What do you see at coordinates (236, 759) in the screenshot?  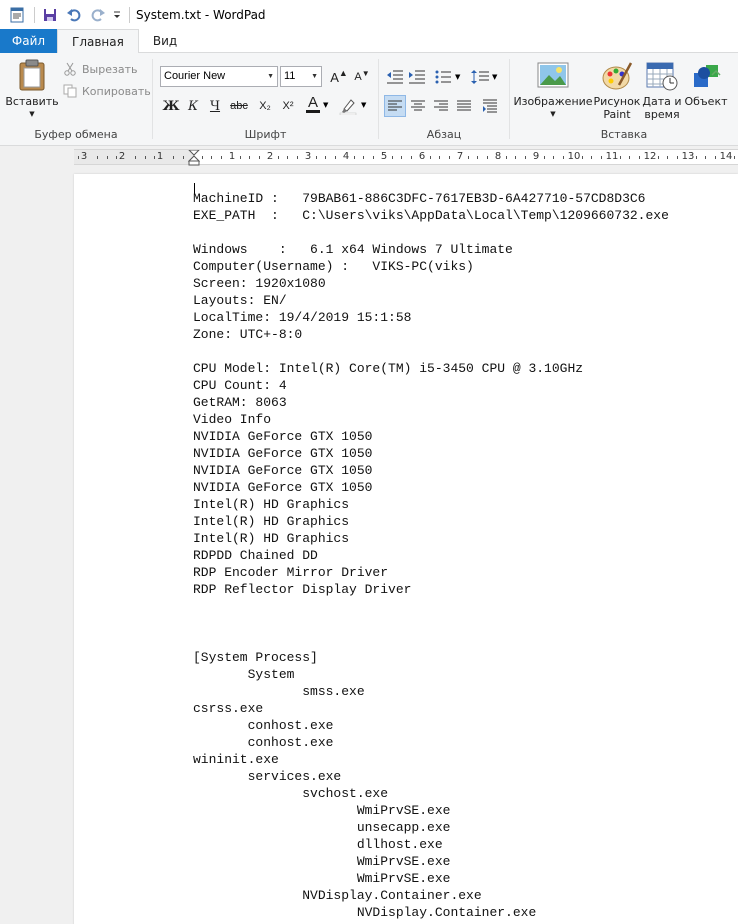 I see `document-line: wininit.exe` at bounding box center [236, 759].